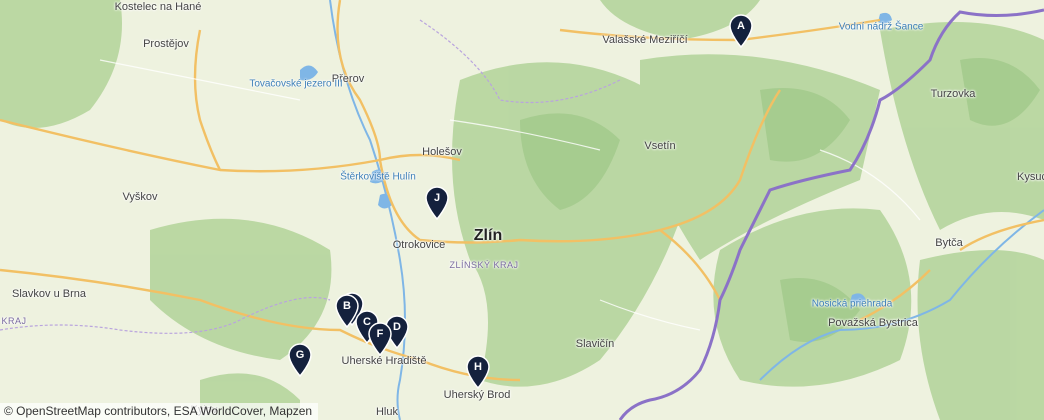  What do you see at coordinates (741, 26) in the screenshot?
I see `marker-label: A` at bounding box center [741, 26].